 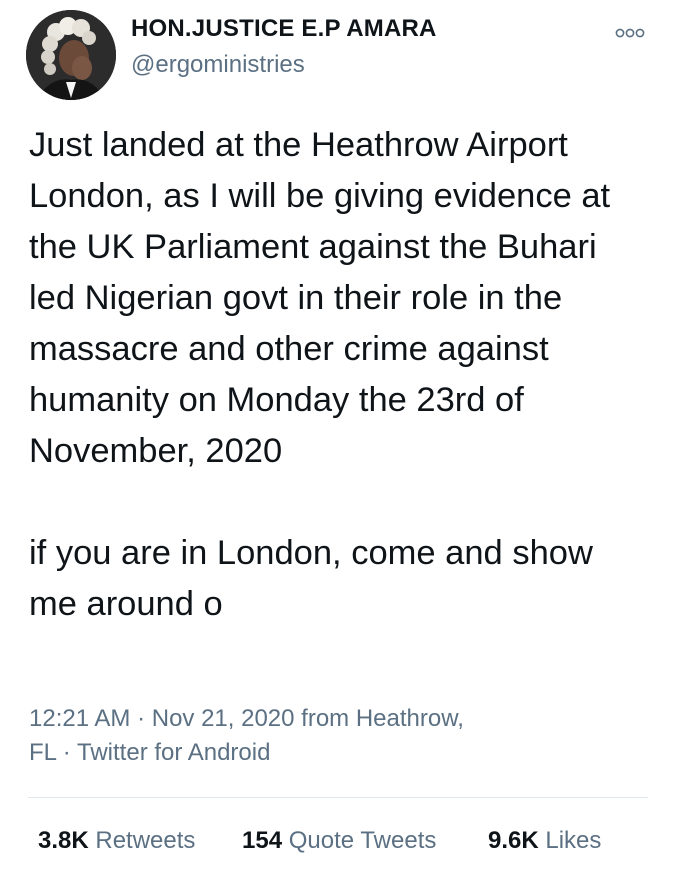 What do you see at coordinates (362, 840) in the screenshot?
I see `quote-tweets-label: Quote Tweets` at bounding box center [362, 840].